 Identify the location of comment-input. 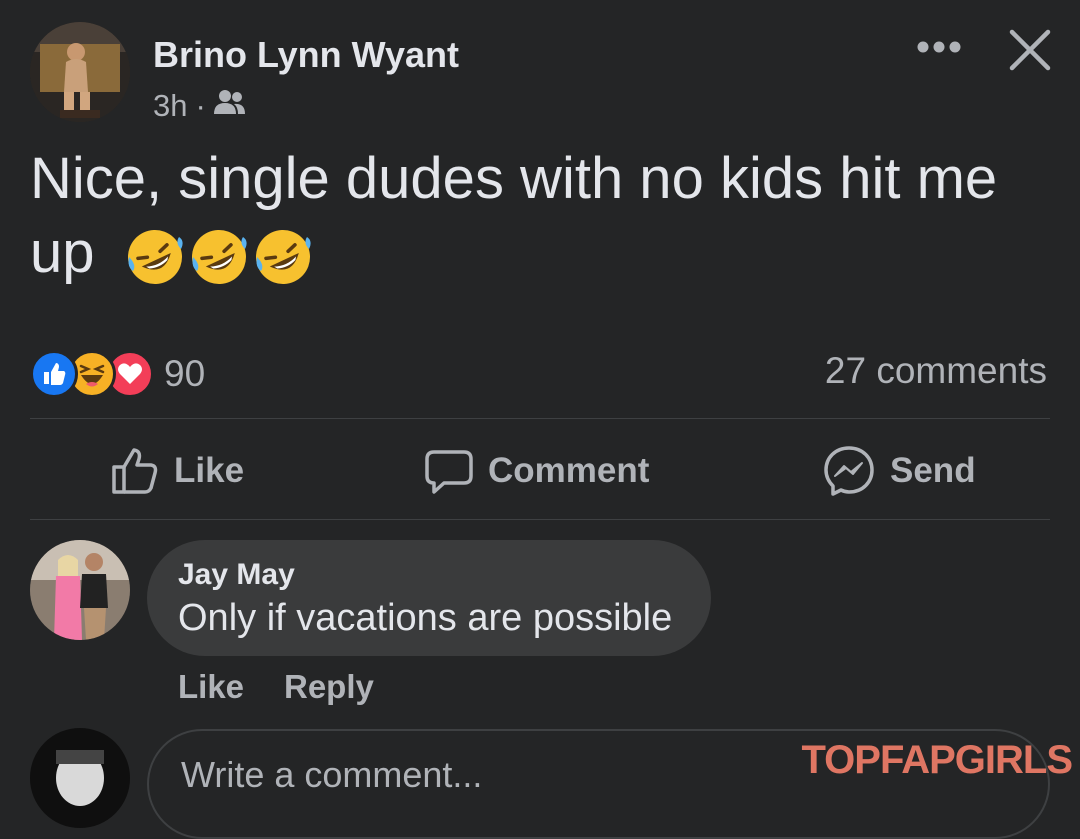
(501, 775).